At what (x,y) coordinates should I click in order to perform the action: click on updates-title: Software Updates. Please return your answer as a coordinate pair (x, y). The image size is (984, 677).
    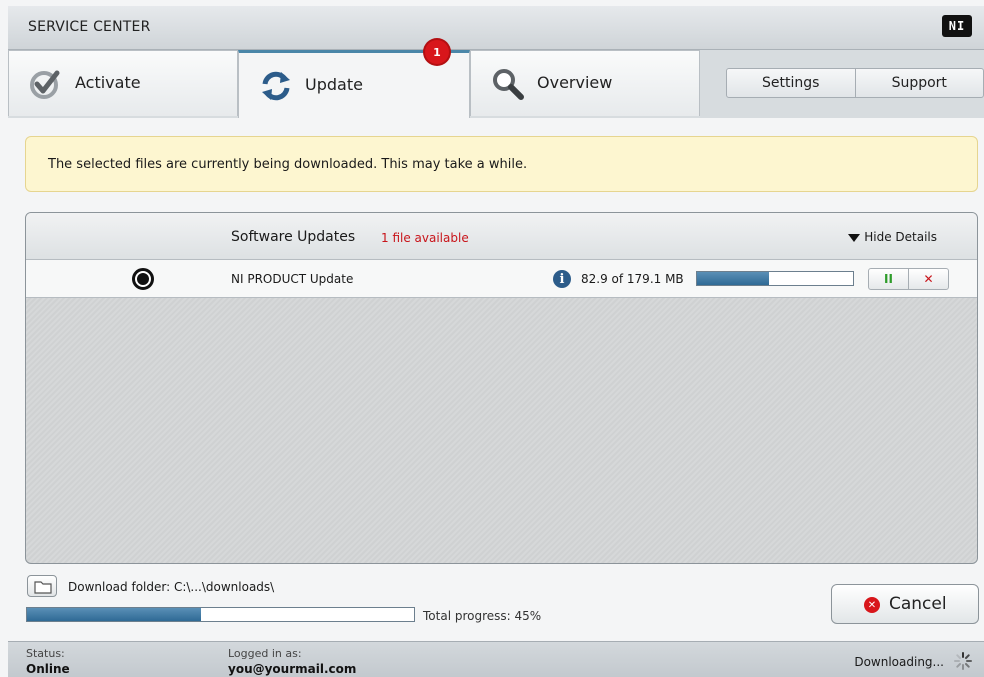
    Looking at the image, I should click on (293, 237).